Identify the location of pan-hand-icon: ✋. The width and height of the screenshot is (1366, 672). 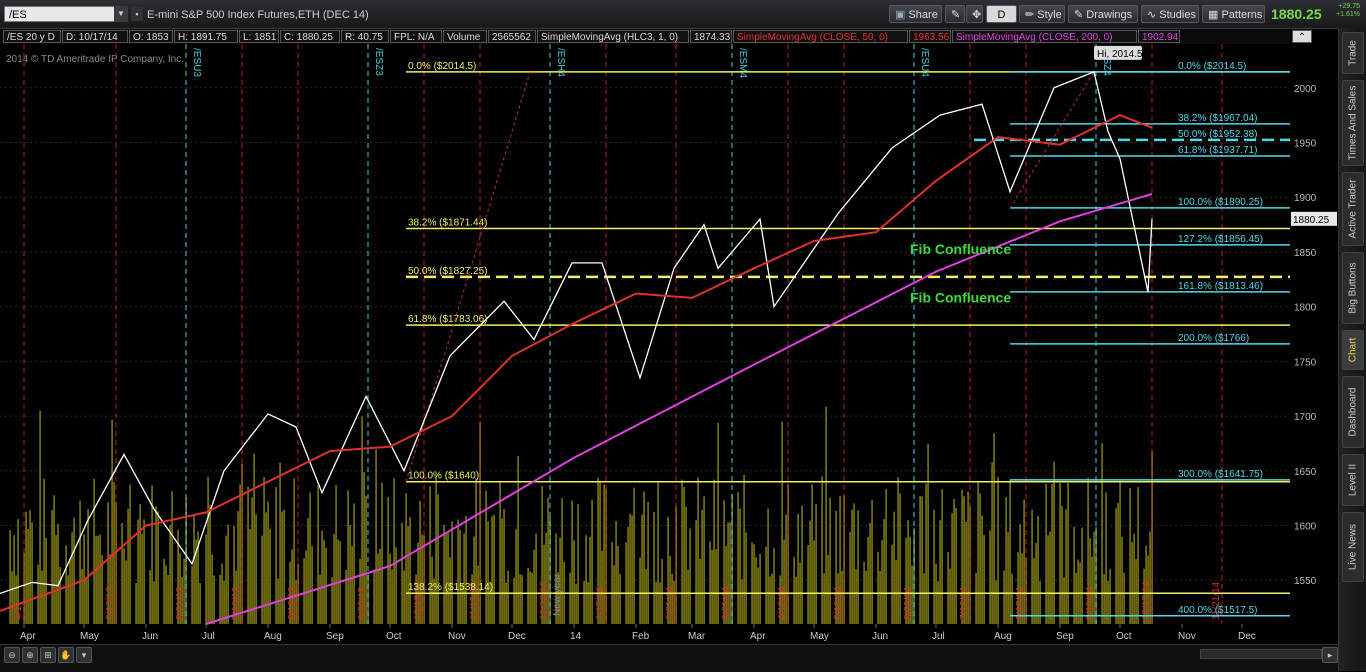
(66, 655).